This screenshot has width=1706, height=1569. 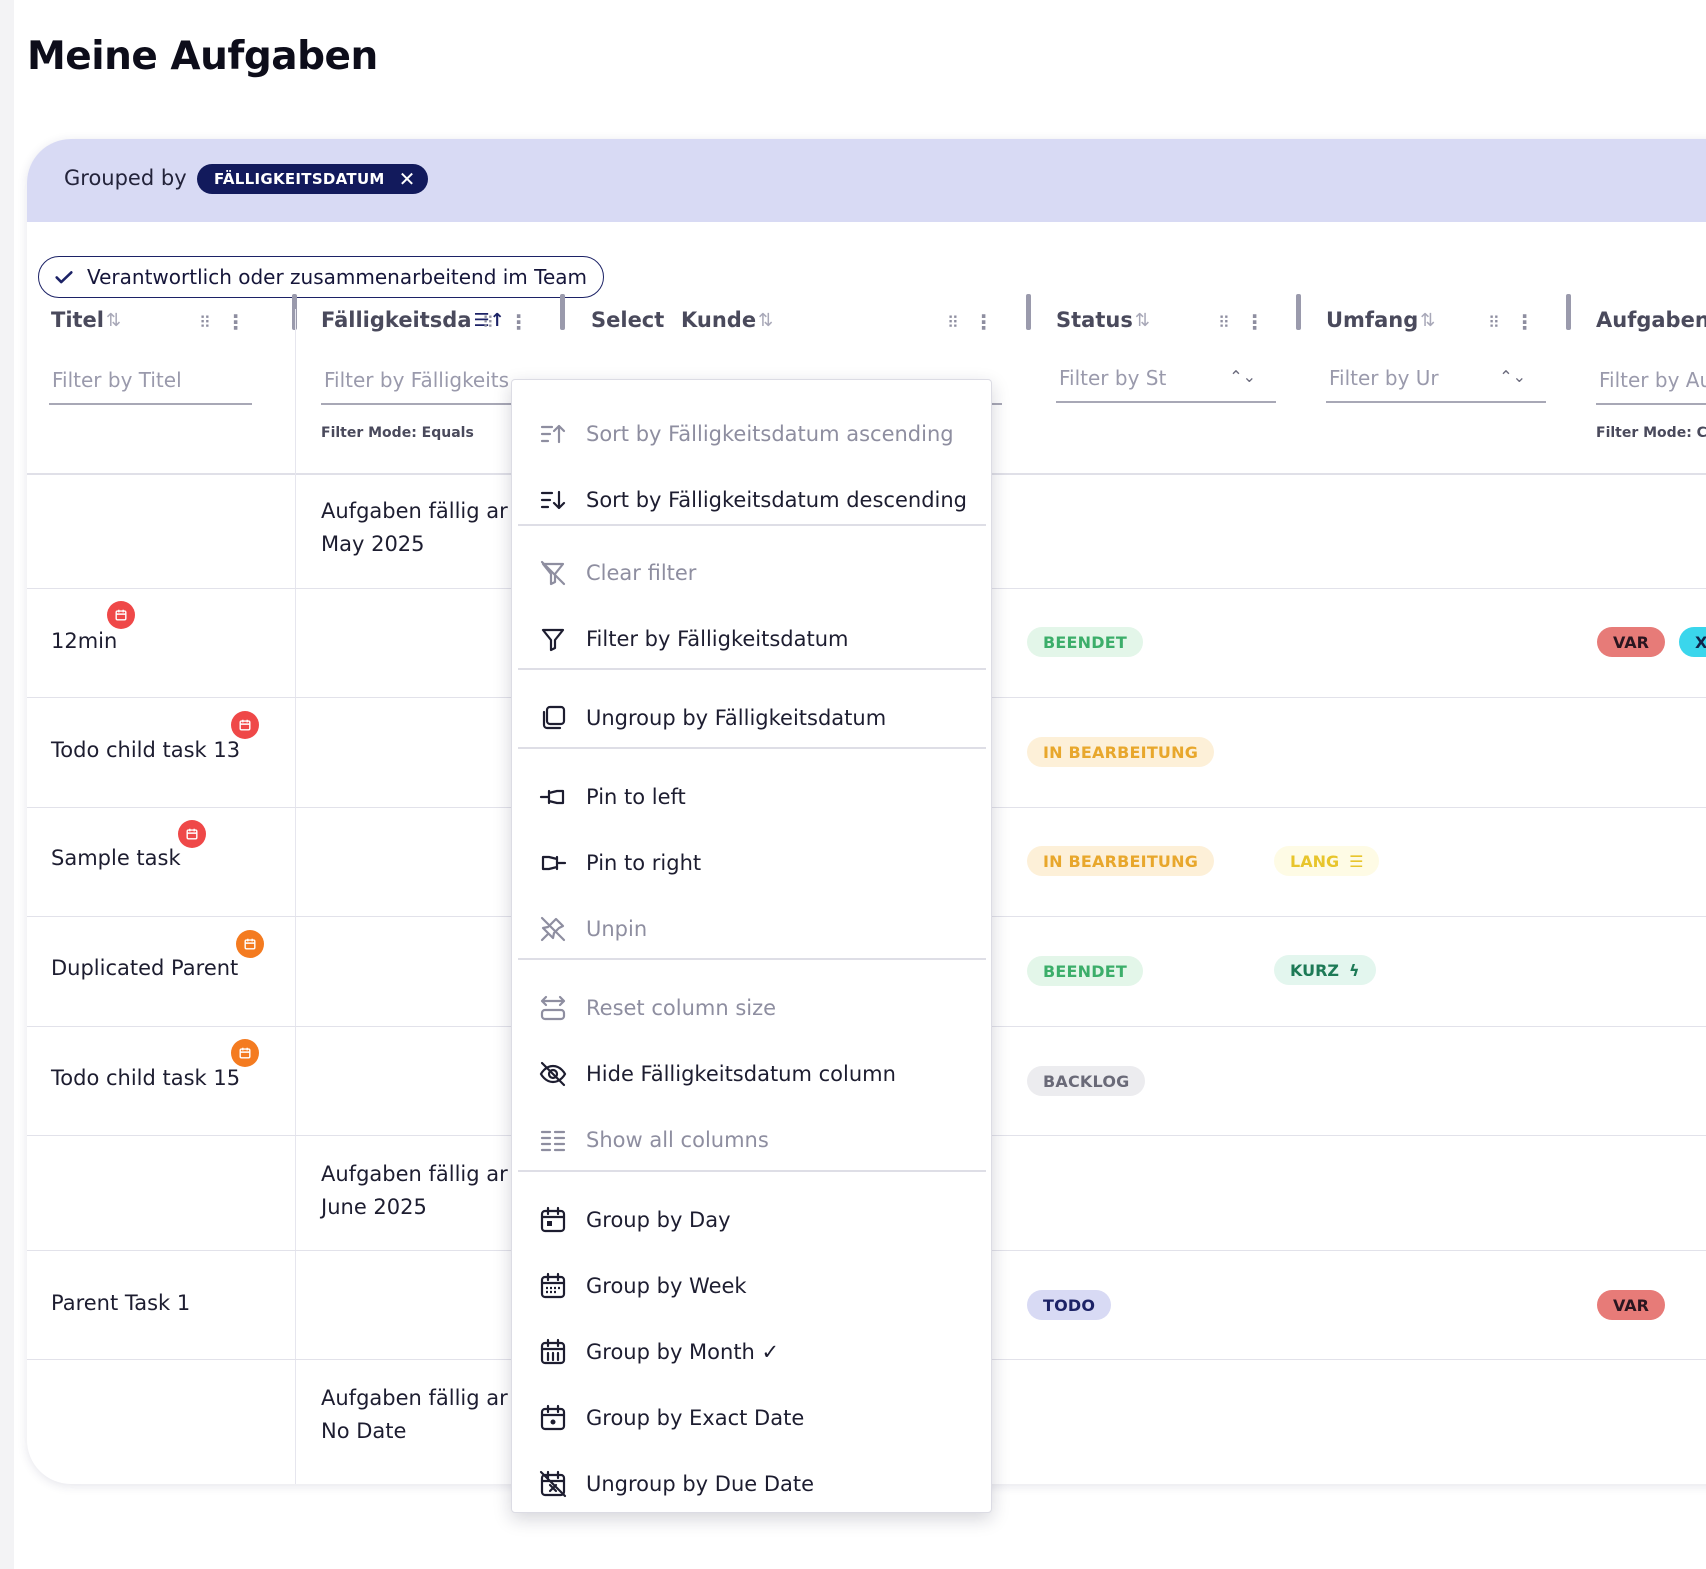 I want to click on menu-item-ungroup-due-date: Ungroup by Due Date, so click(x=751, y=1484).